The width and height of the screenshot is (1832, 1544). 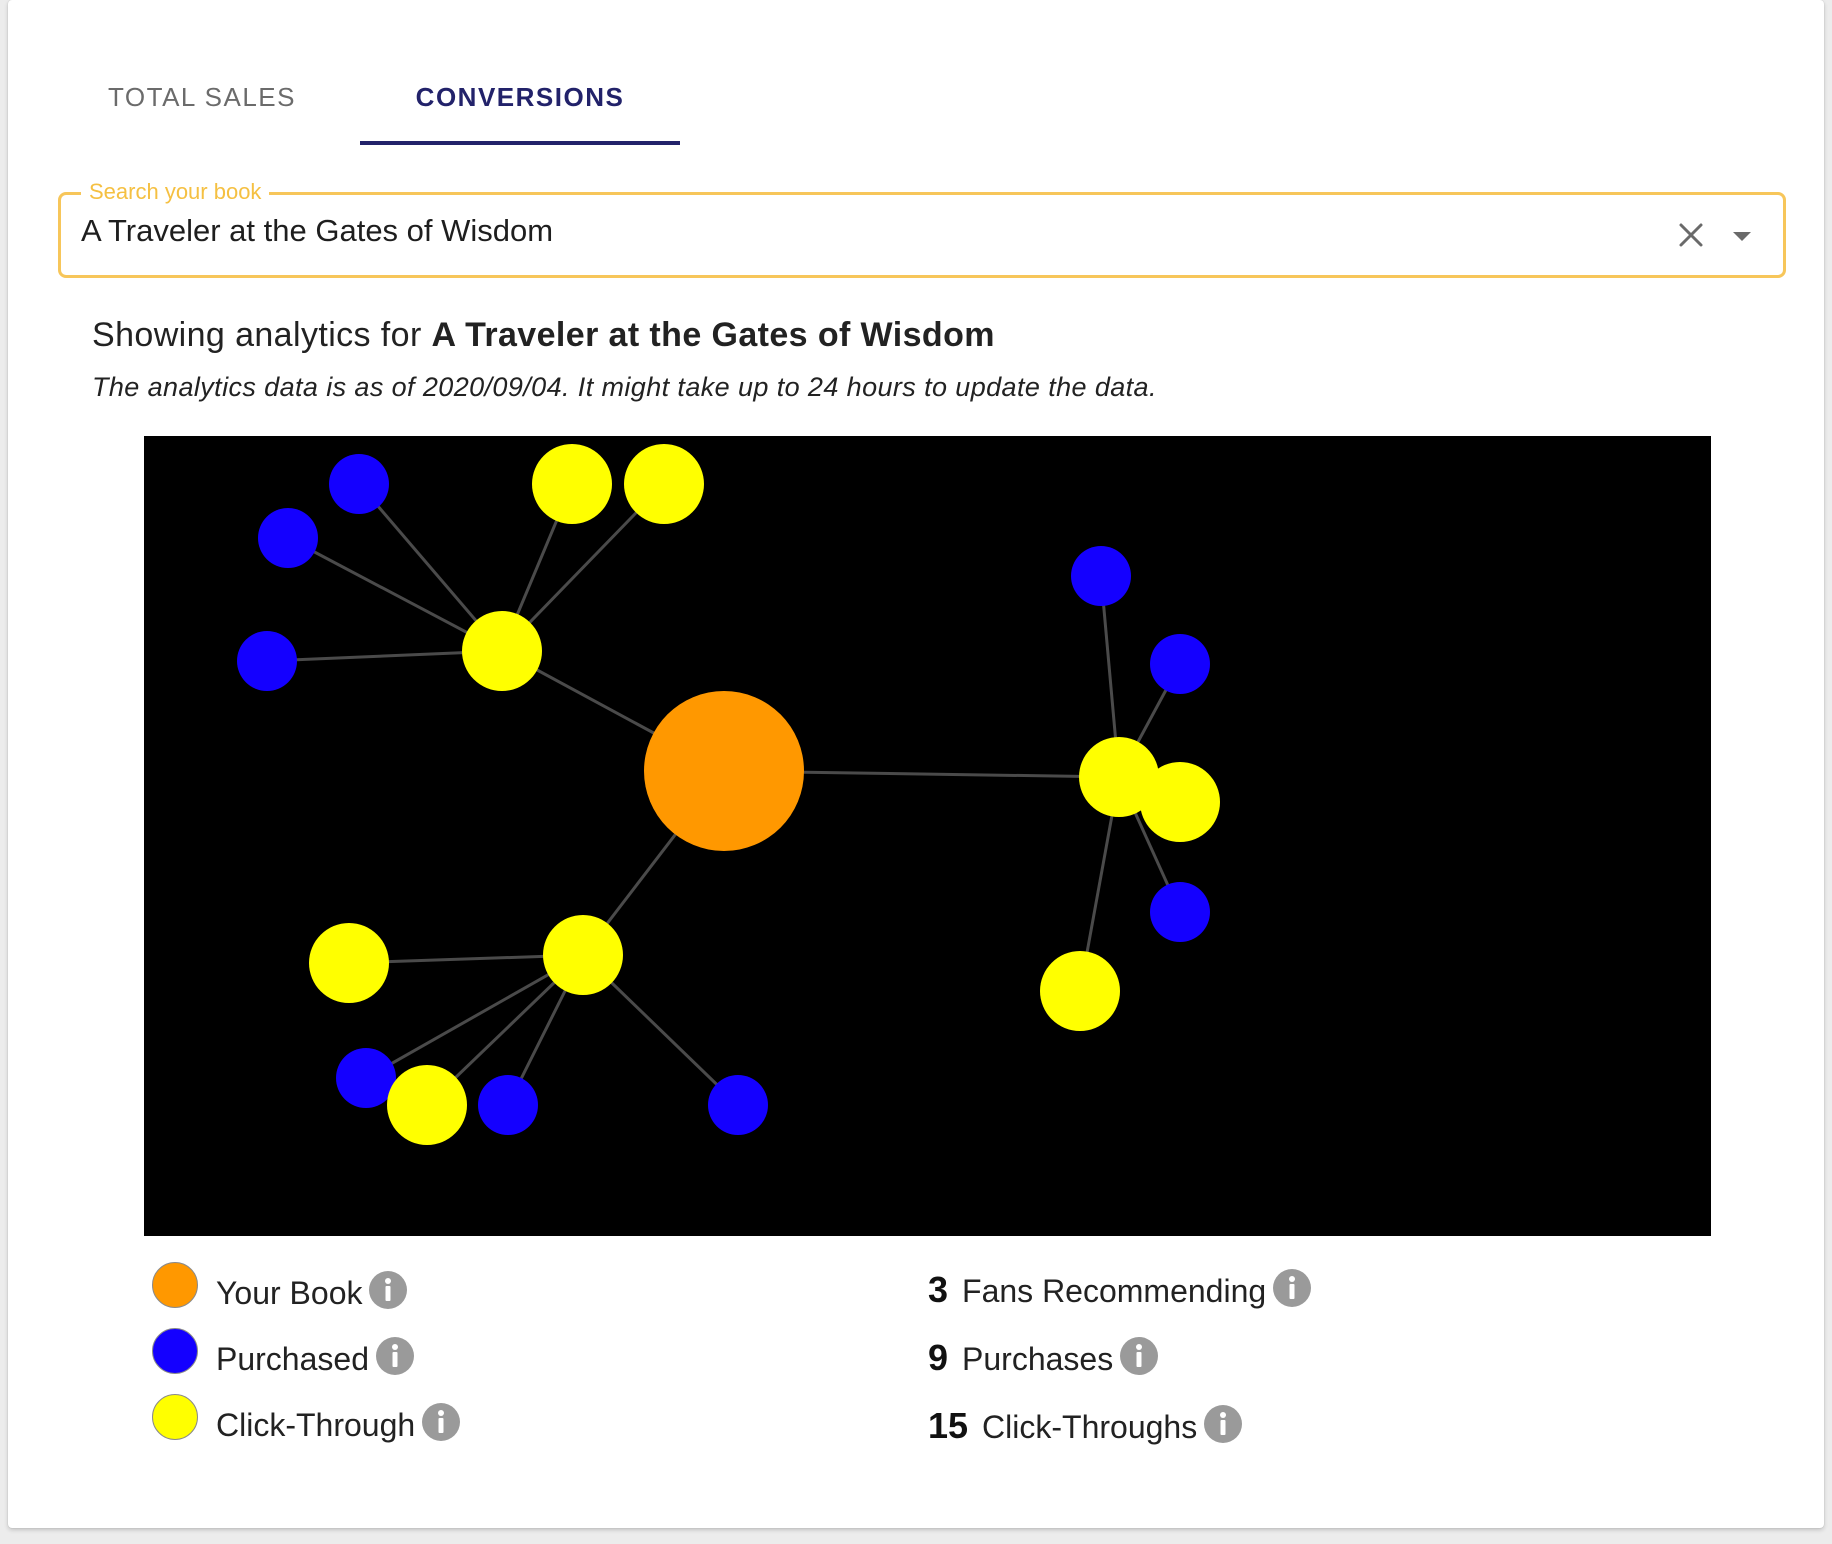 I want to click on stat-label: Click-Throughs, so click(x=1090, y=1427).